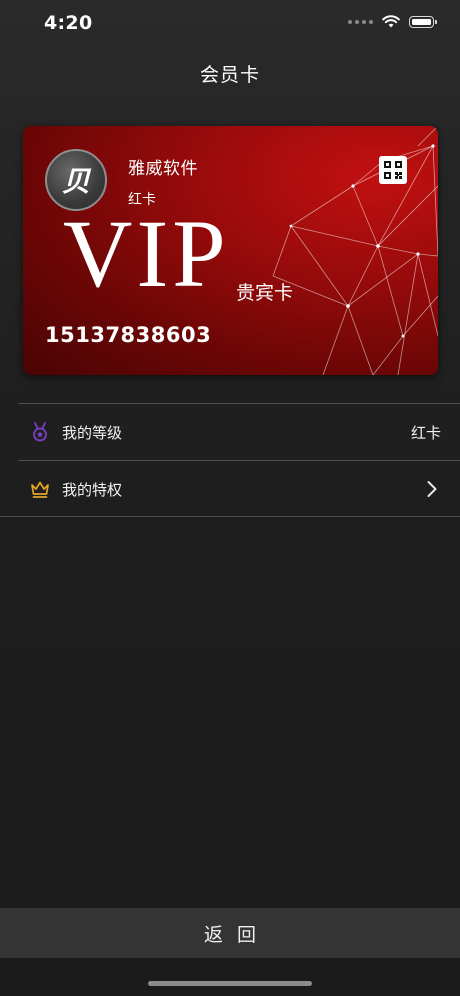  What do you see at coordinates (230, 25) in the screenshot?
I see `status-bar: 4:20` at bounding box center [230, 25].